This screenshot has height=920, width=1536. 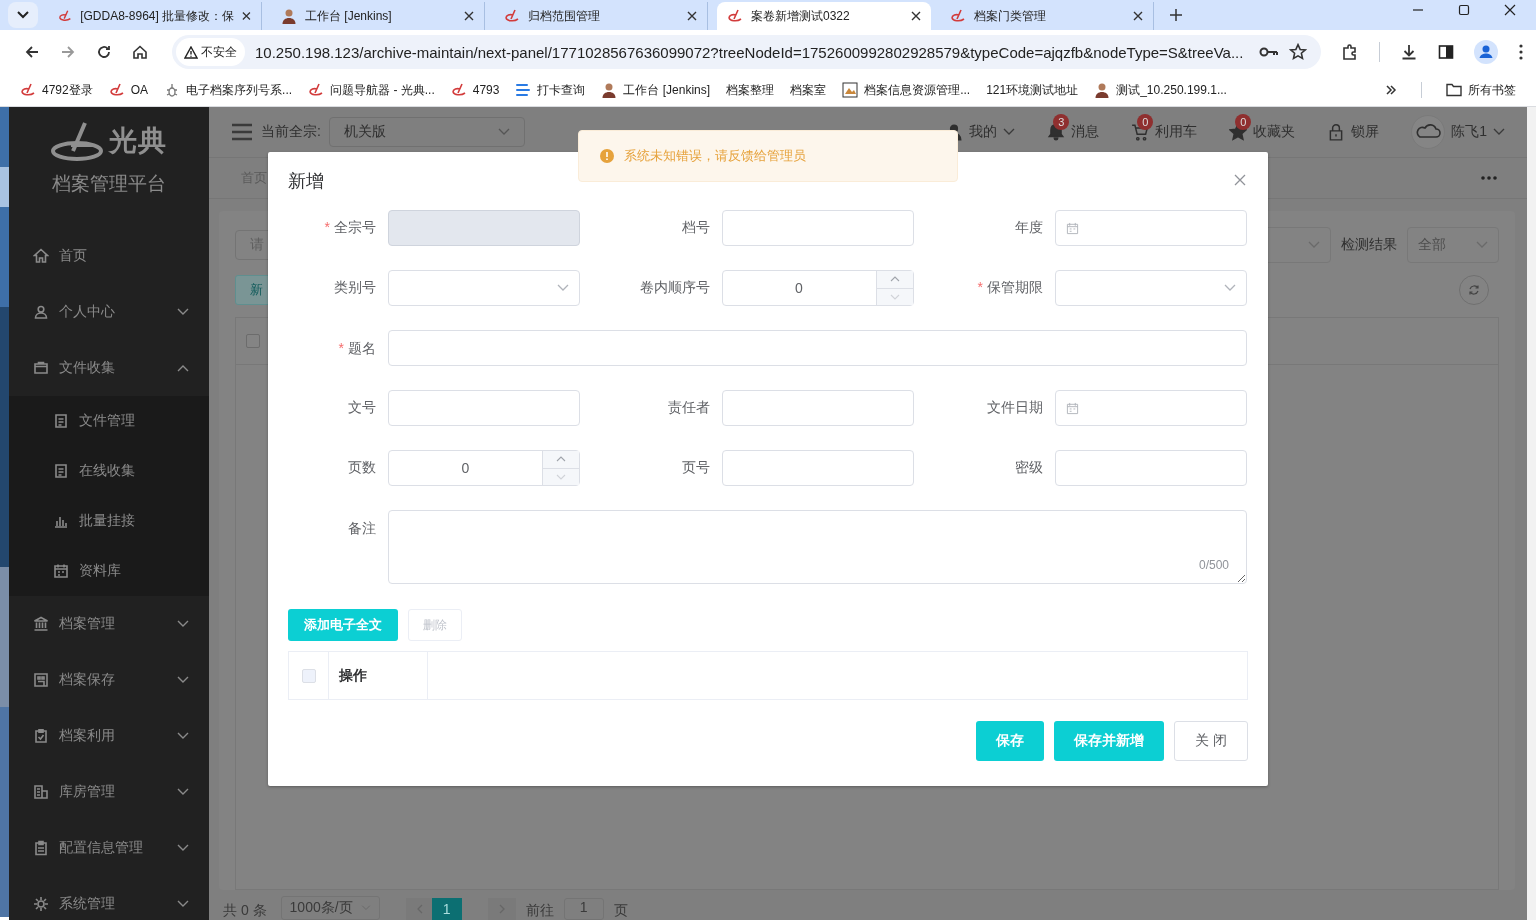 I want to click on submenu-item: 文件管理, so click(x=109, y=421).